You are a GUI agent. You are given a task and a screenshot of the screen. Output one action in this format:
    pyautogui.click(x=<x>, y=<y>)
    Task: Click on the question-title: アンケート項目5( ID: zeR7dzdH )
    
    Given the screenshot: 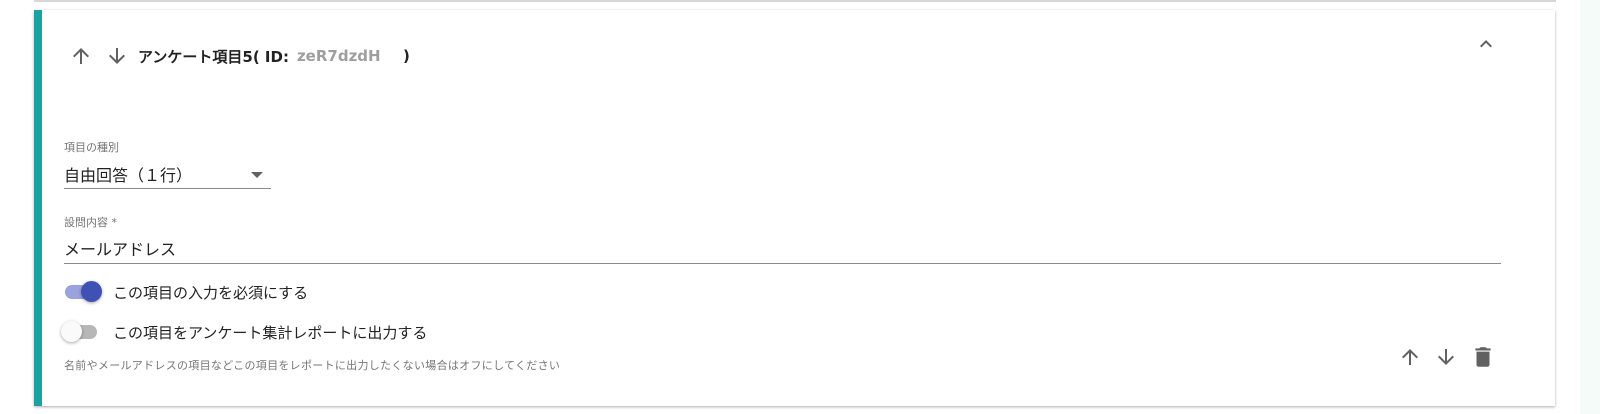 What is the action you would take?
    pyautogui.click(x=274, y=56)
    